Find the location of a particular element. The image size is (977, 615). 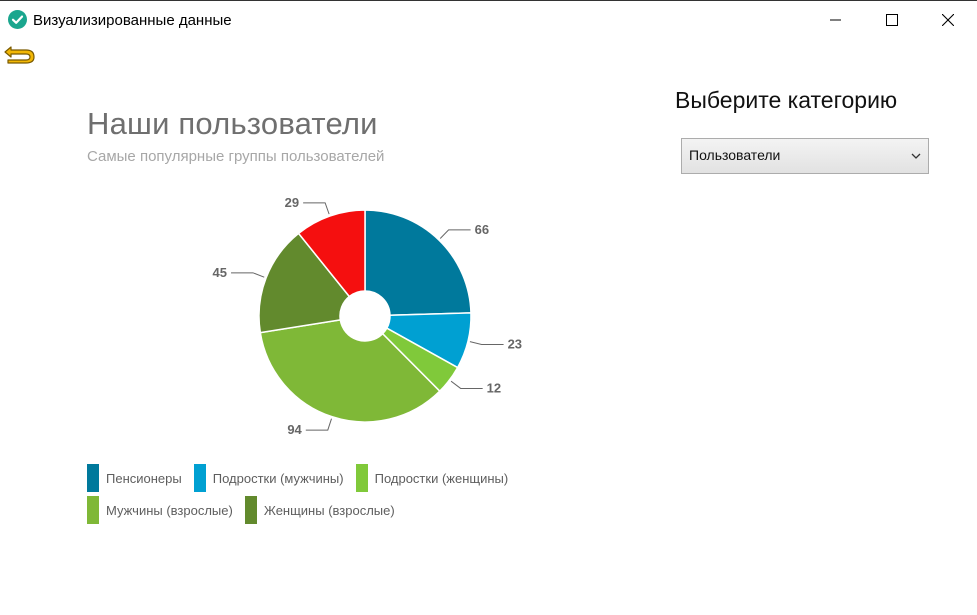

legend-item: Мужчины (взрослые) is located at coordinates (160, 510).